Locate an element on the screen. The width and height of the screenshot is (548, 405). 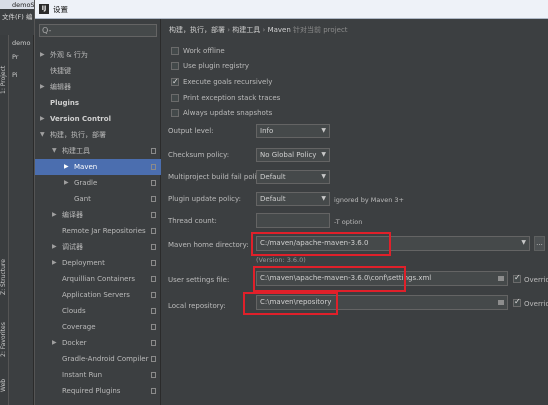
settings-tree-item-label: Clouds is located at coordinates (74, 311).